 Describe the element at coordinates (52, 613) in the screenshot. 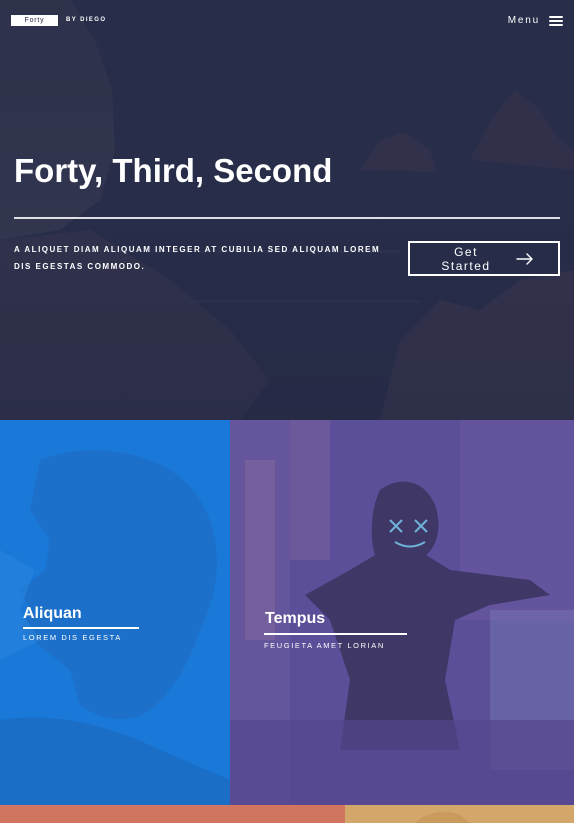

I see `tile-title: Aliquan` at that location.